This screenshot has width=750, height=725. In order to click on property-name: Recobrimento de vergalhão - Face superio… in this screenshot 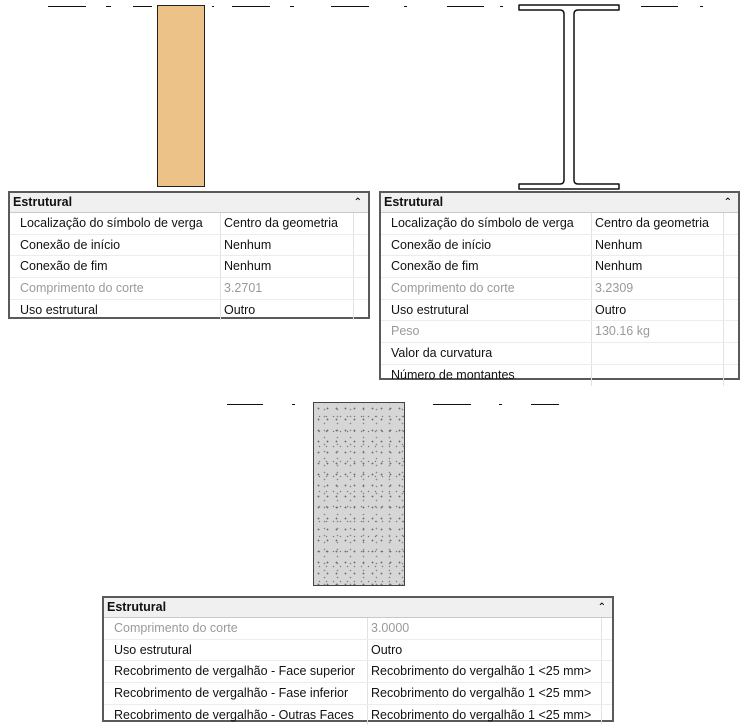, I will do `click(236, 672)`.